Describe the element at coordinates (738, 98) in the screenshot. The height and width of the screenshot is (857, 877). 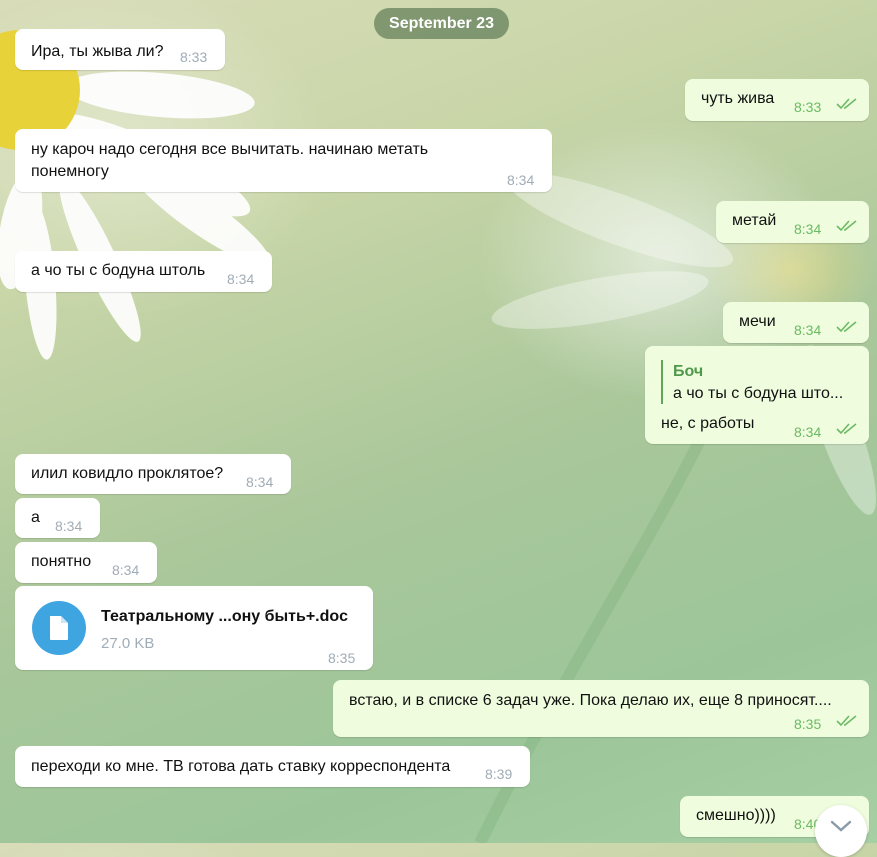
I see `message-text: чуть жива` at that location.